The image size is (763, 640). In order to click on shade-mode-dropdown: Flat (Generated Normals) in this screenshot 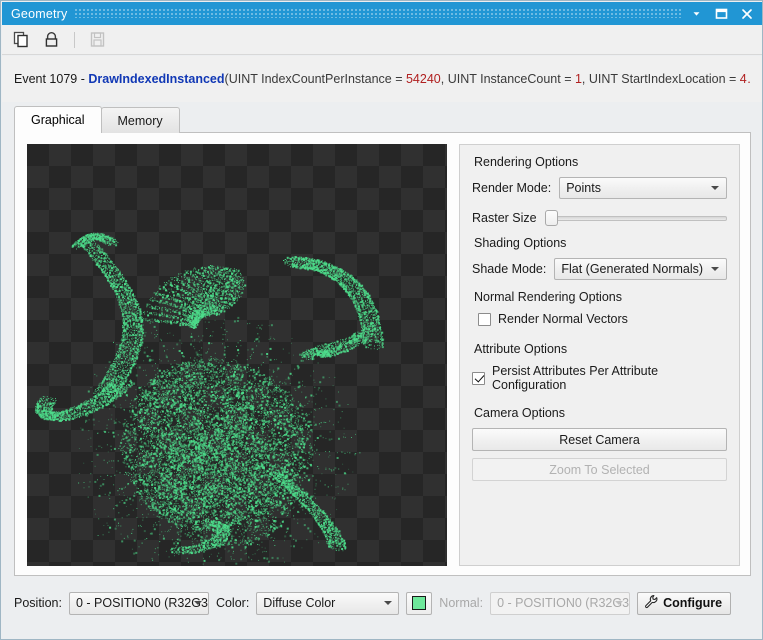, I will do `click(640, 269)`.